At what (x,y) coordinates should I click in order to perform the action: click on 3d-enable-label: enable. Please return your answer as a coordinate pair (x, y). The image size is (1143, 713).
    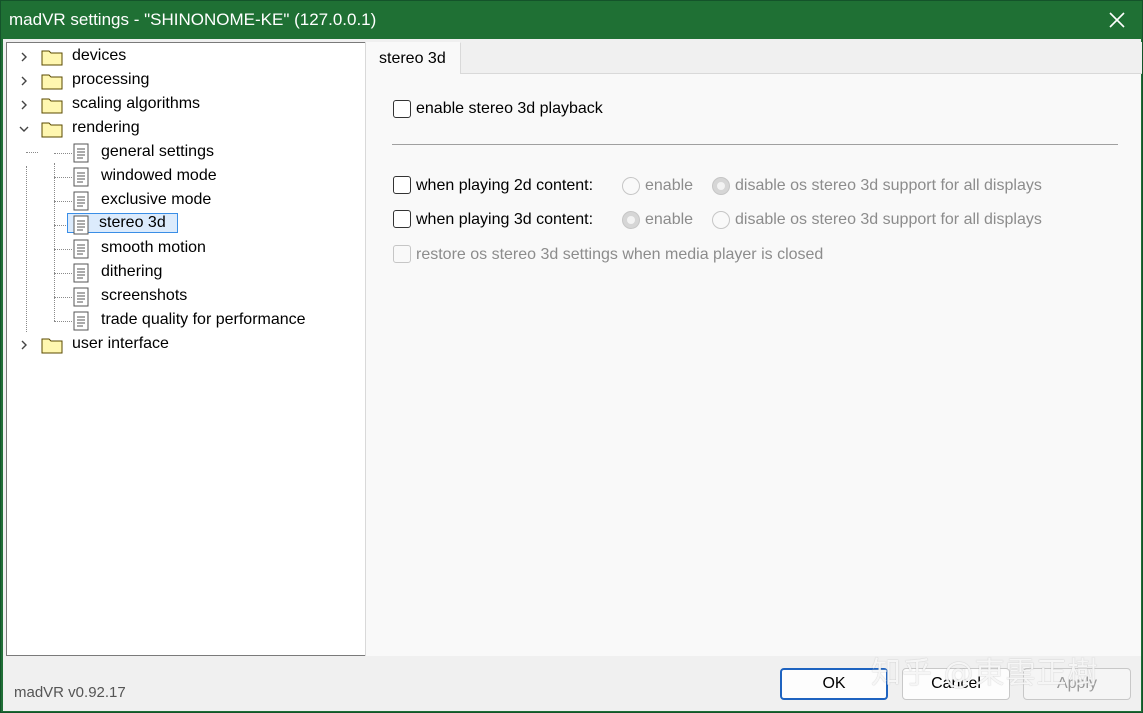
    Looking at the image, I should click on (669, 220).